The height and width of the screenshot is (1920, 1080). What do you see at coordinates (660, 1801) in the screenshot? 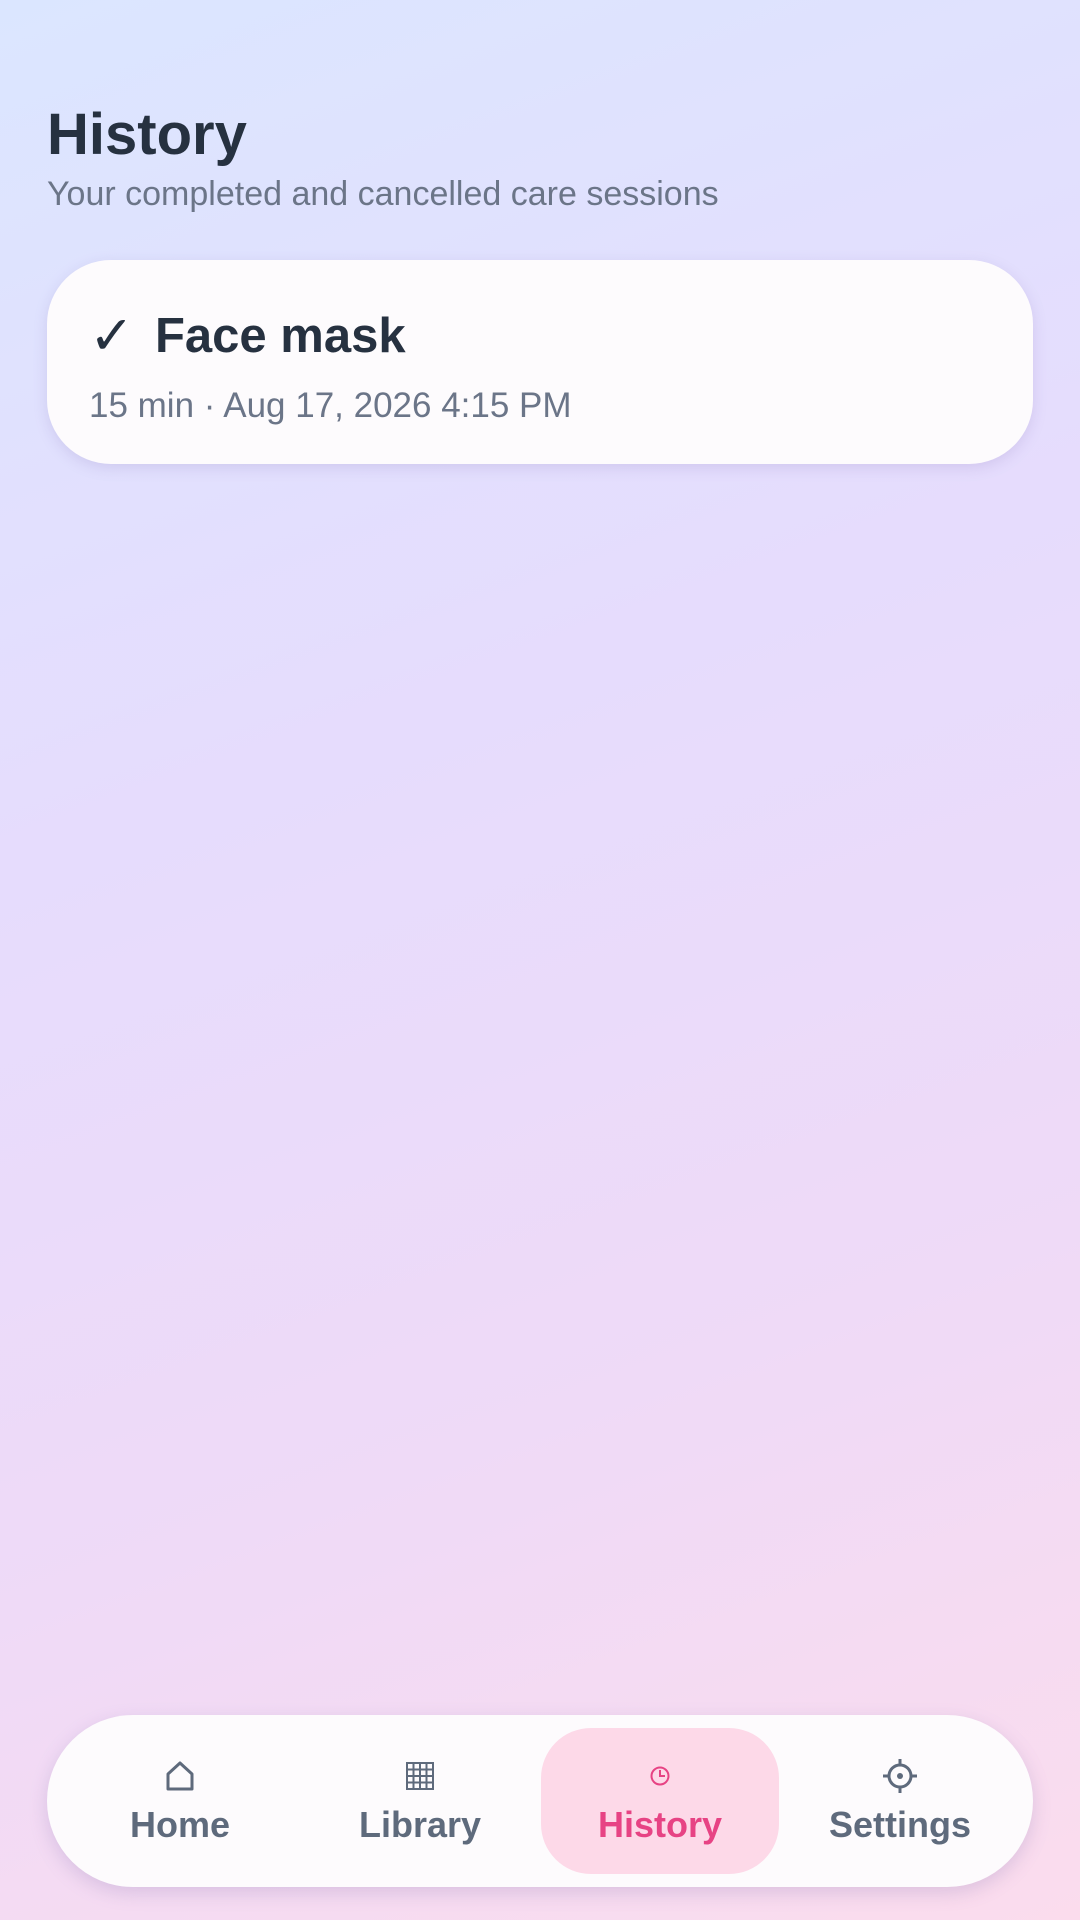
I see `nav-item-history: History` at bounding box center [660, 1801].